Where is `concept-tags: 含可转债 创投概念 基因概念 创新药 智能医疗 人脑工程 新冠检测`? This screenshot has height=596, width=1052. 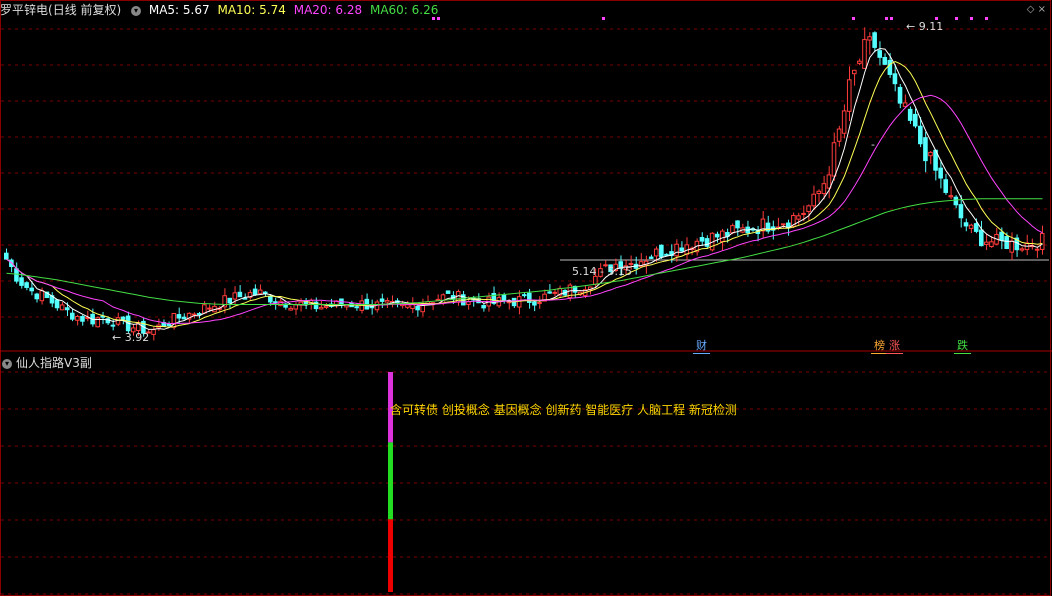 concept-tags: 含可转债 创投概念 基因概念 创新药 智能医疗 人脑工程 新冠检测 is located at coordinates (563, 410).